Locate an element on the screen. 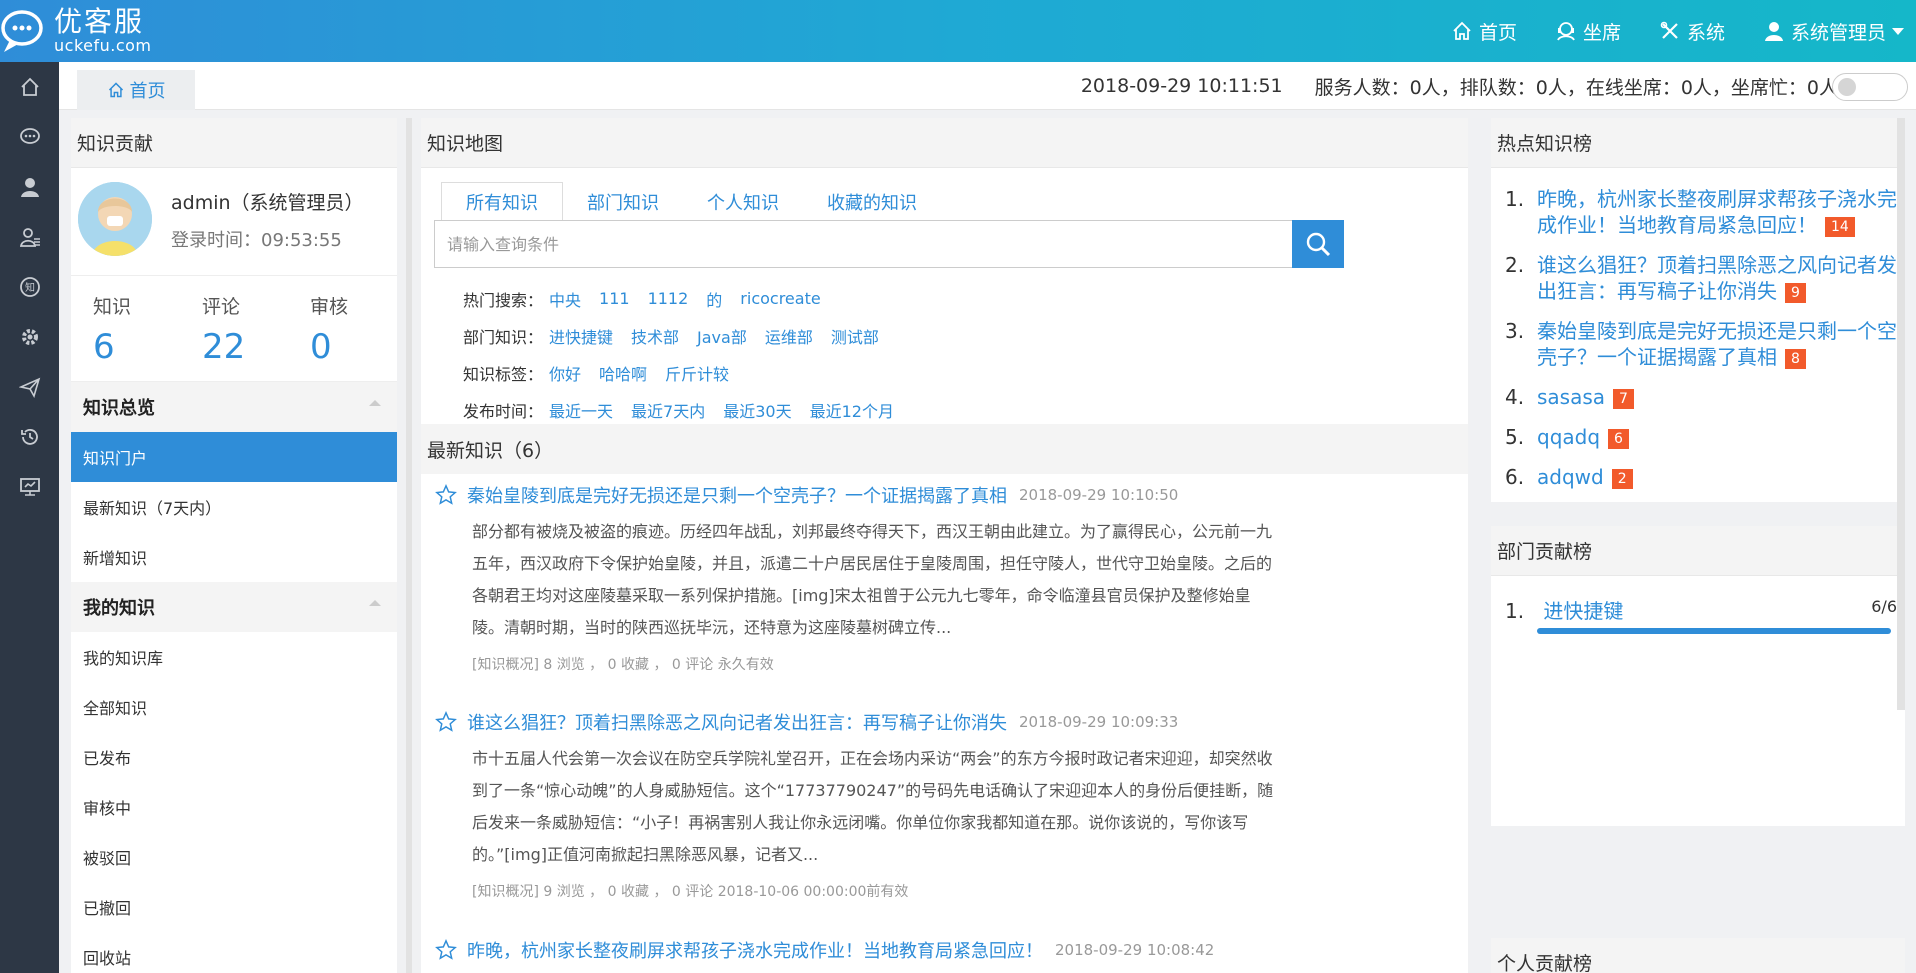  icon-rail: 知 is located at coordinates (29, 517).